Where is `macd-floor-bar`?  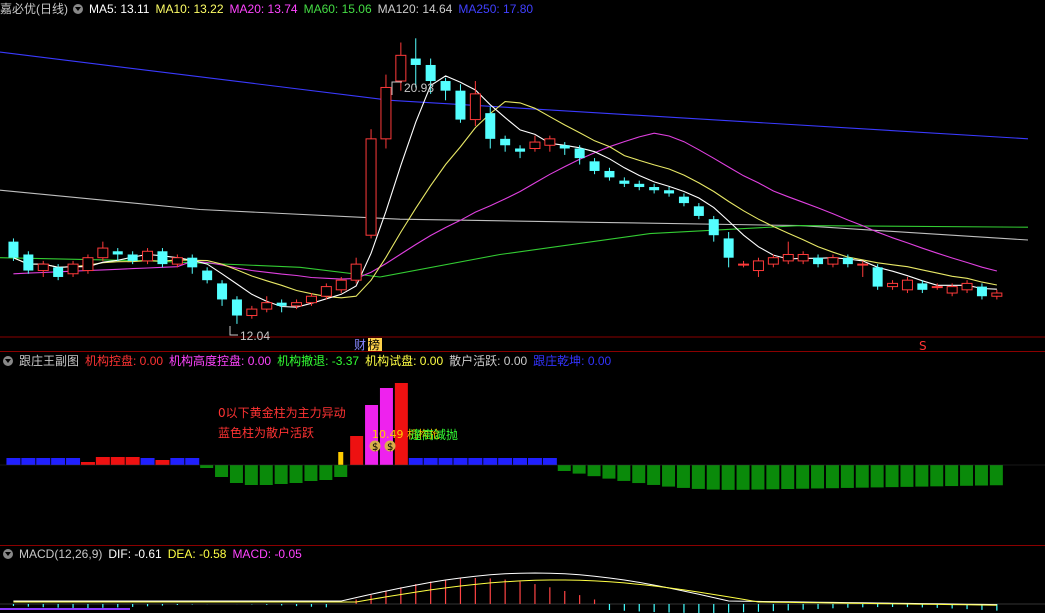 macd-floor-bar is located at coordinates (65, 609).